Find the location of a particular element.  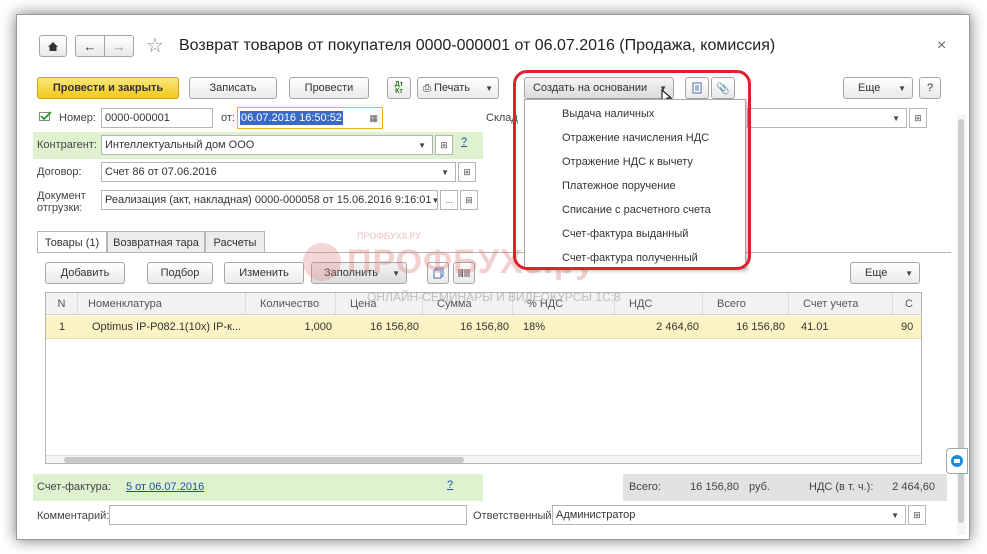

favorite-star-icon: ☆ is located at coordinates (155, 45).